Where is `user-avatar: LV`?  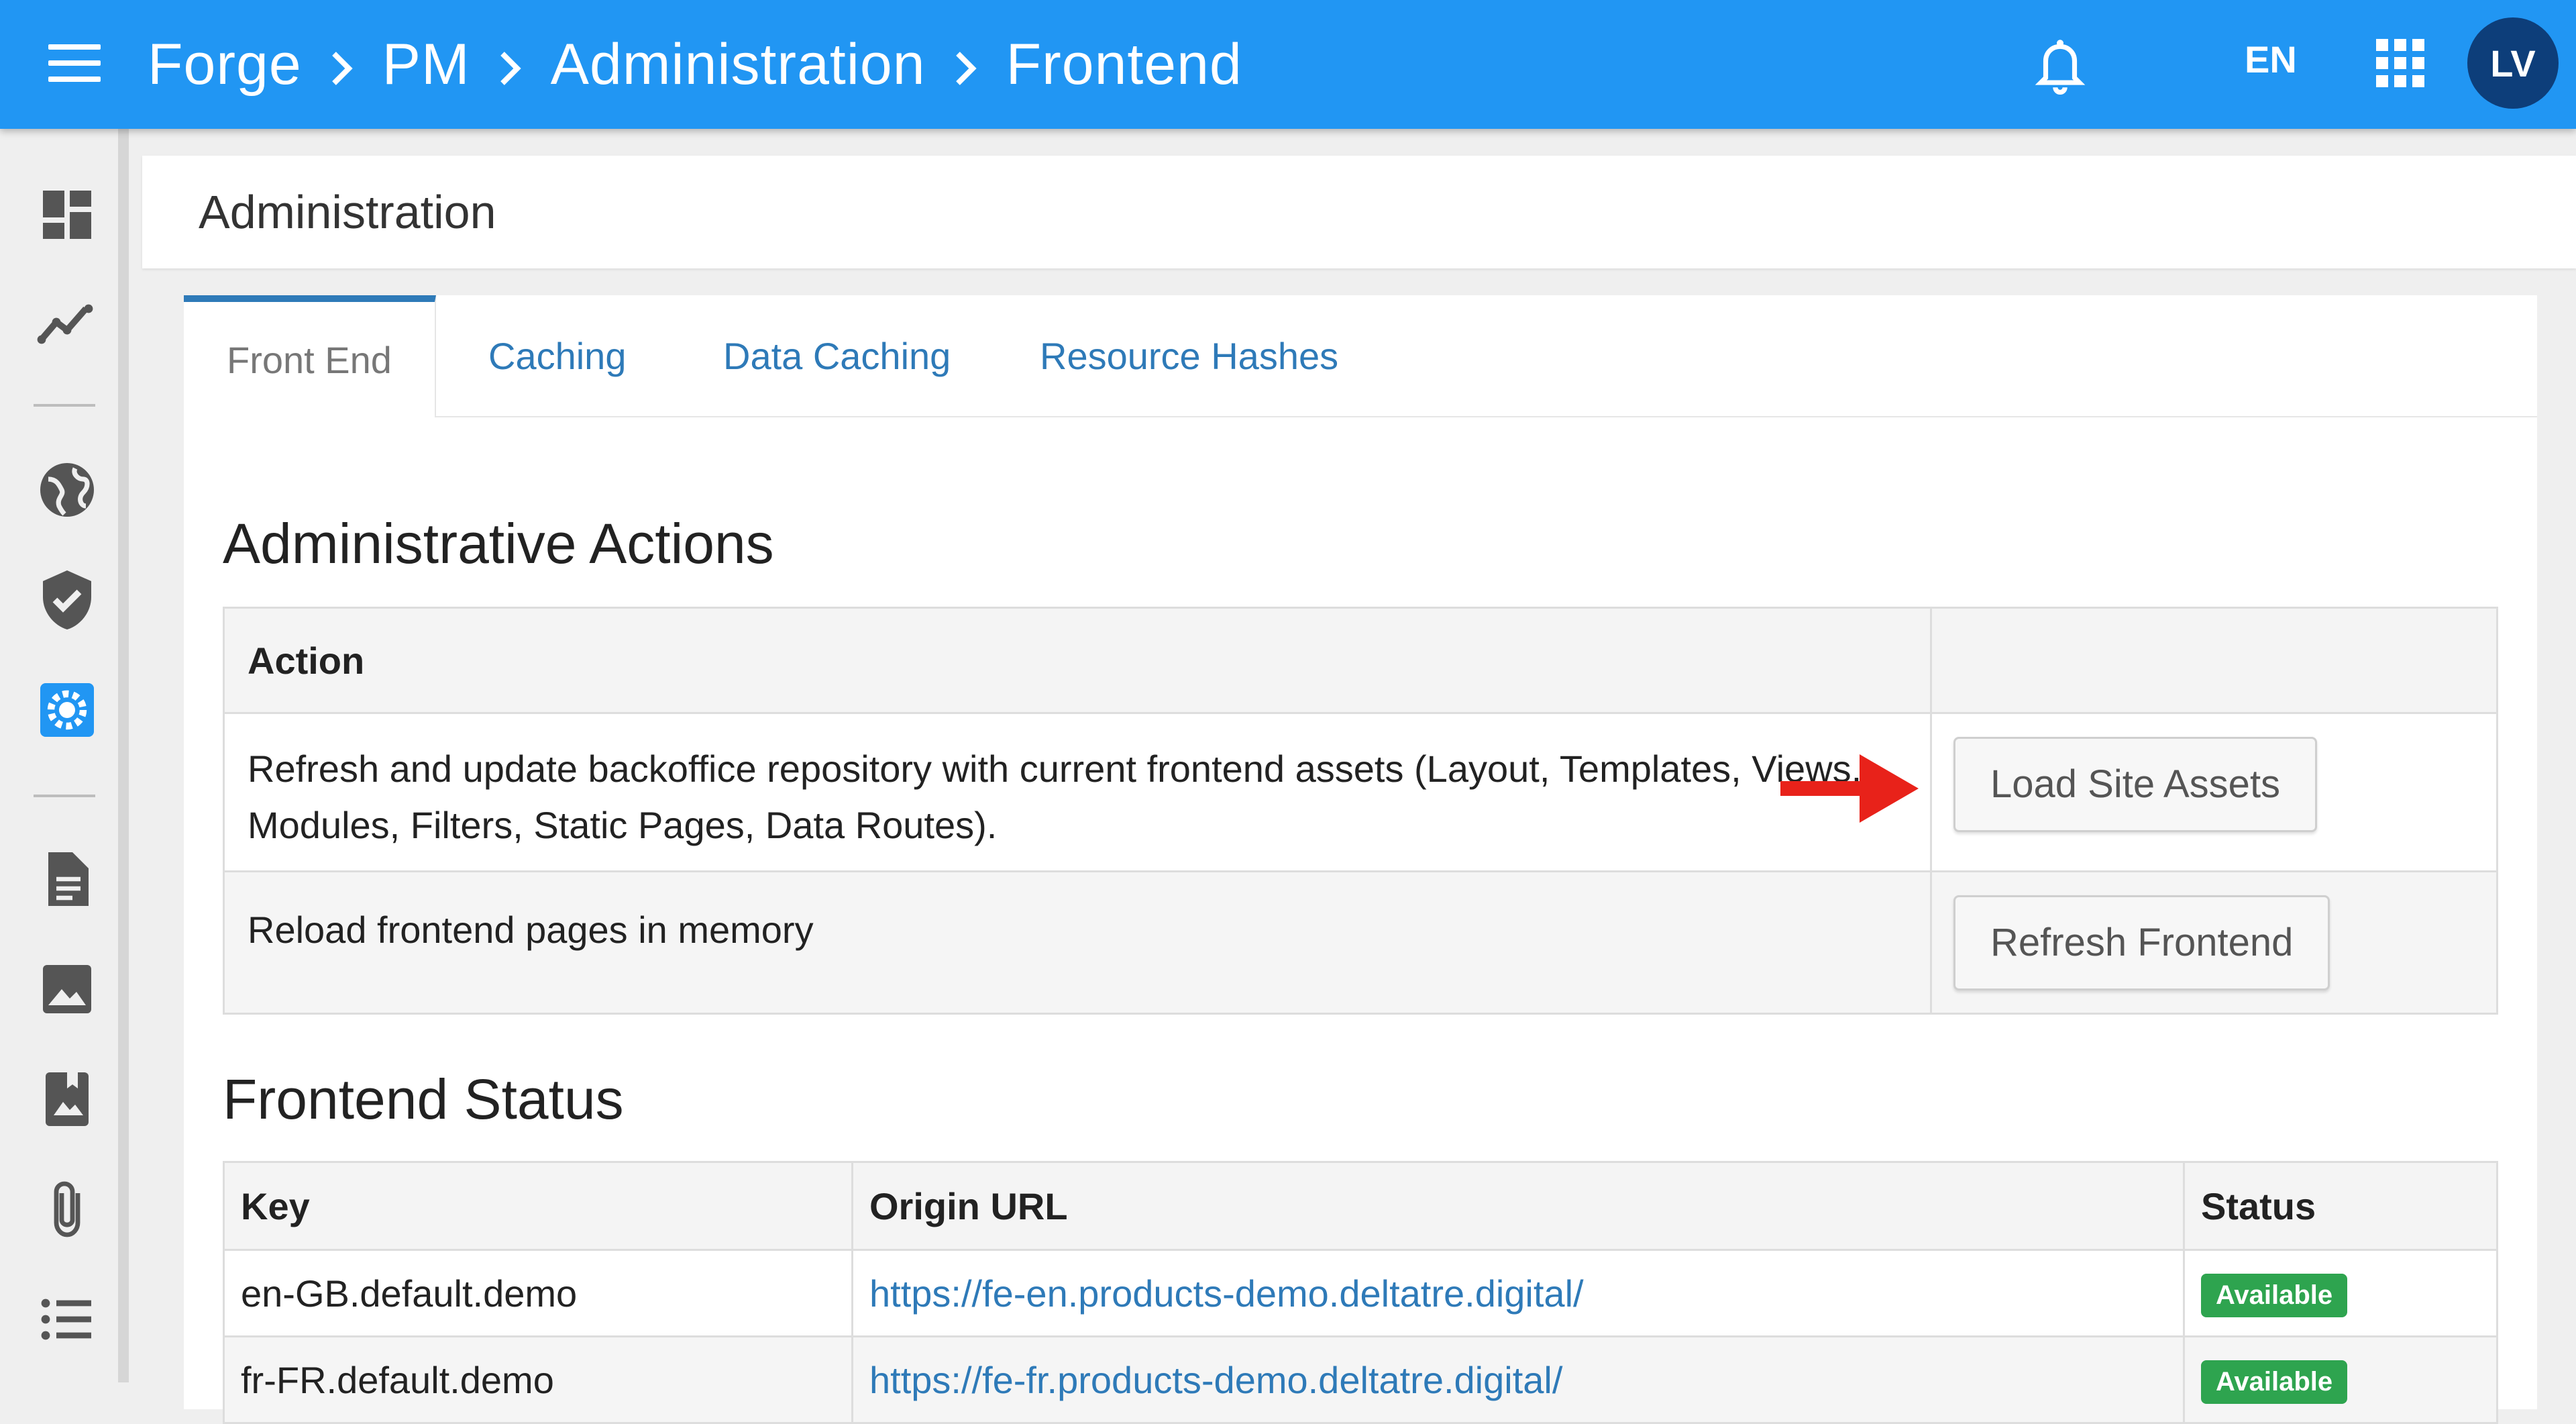
user-avatar: LV is located at coordinates (2513, 63).